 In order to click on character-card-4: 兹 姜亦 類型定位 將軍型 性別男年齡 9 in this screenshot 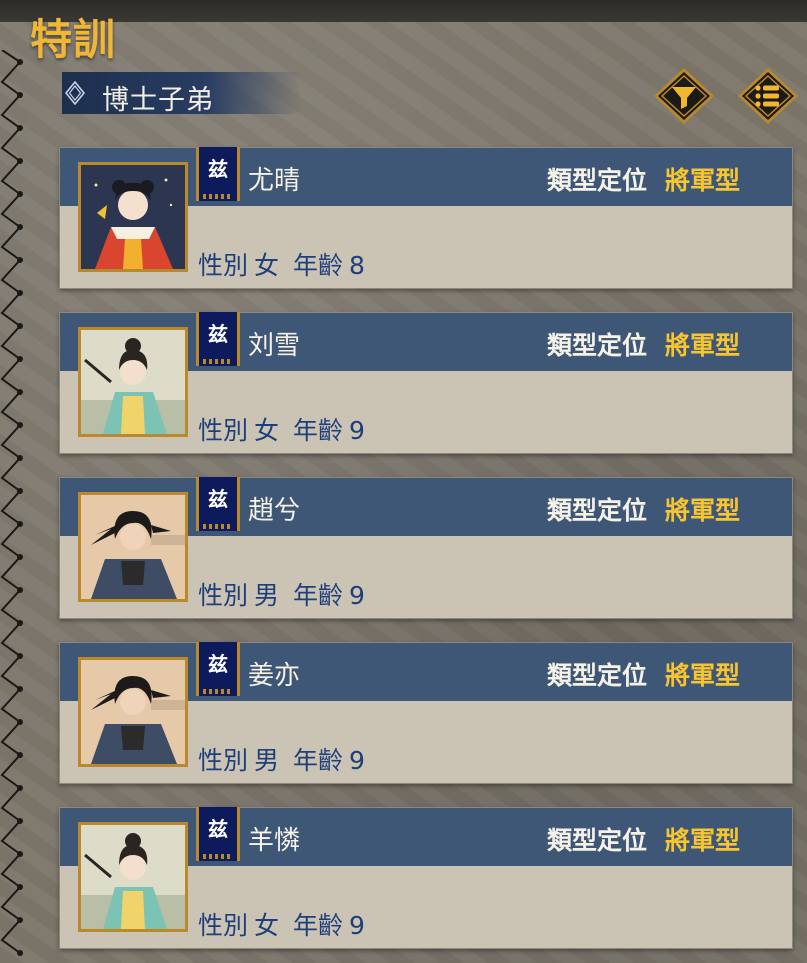, I will do `click(426, 713)`.